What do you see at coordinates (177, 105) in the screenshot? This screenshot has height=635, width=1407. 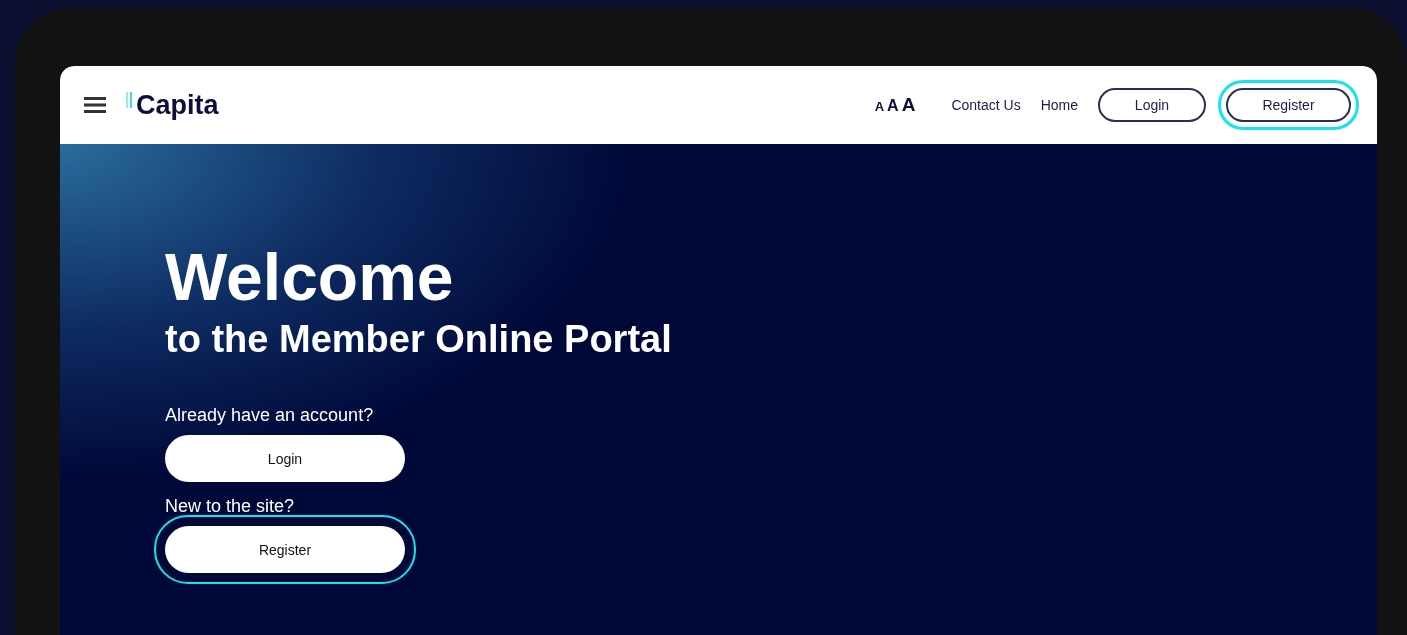 I see `logo-text: Capita` at bounding box center [177, 105].